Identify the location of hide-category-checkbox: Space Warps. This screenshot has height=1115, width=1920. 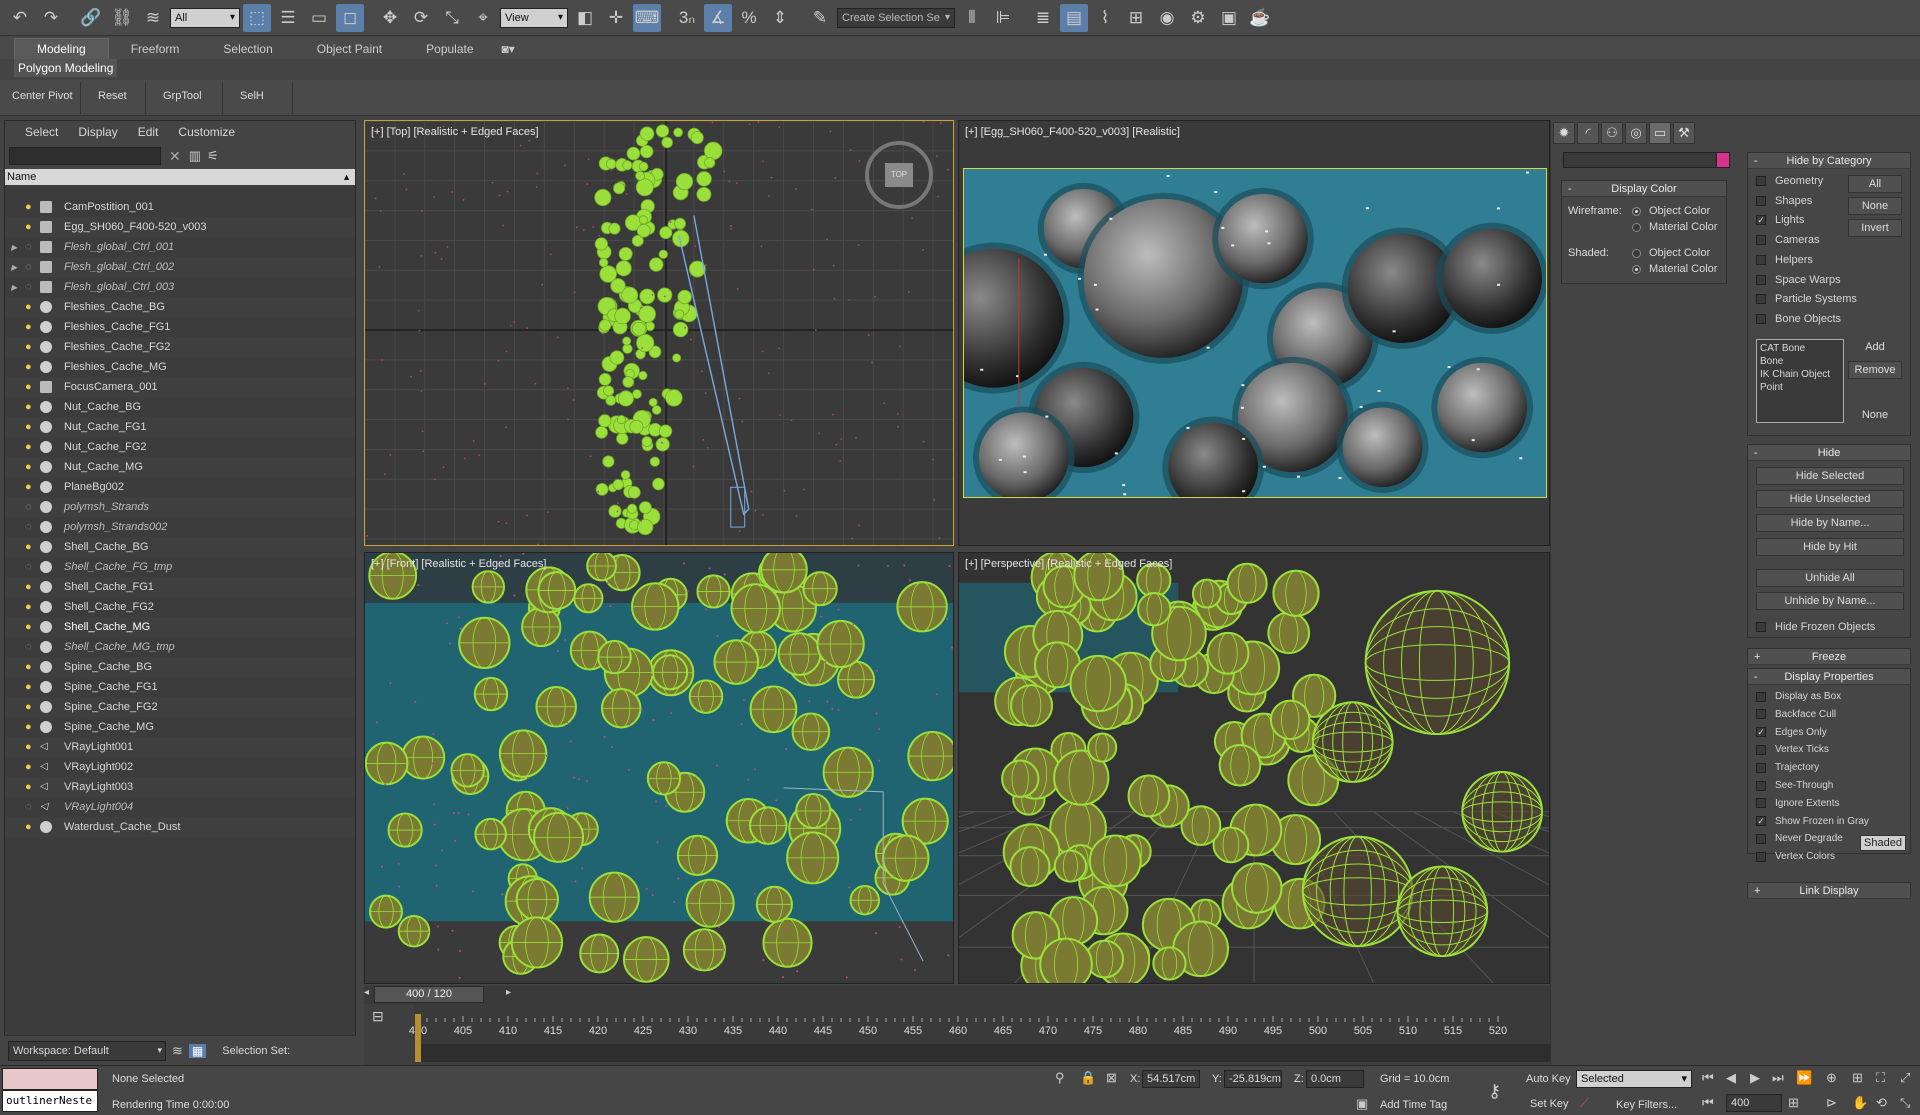
(1798, 280).